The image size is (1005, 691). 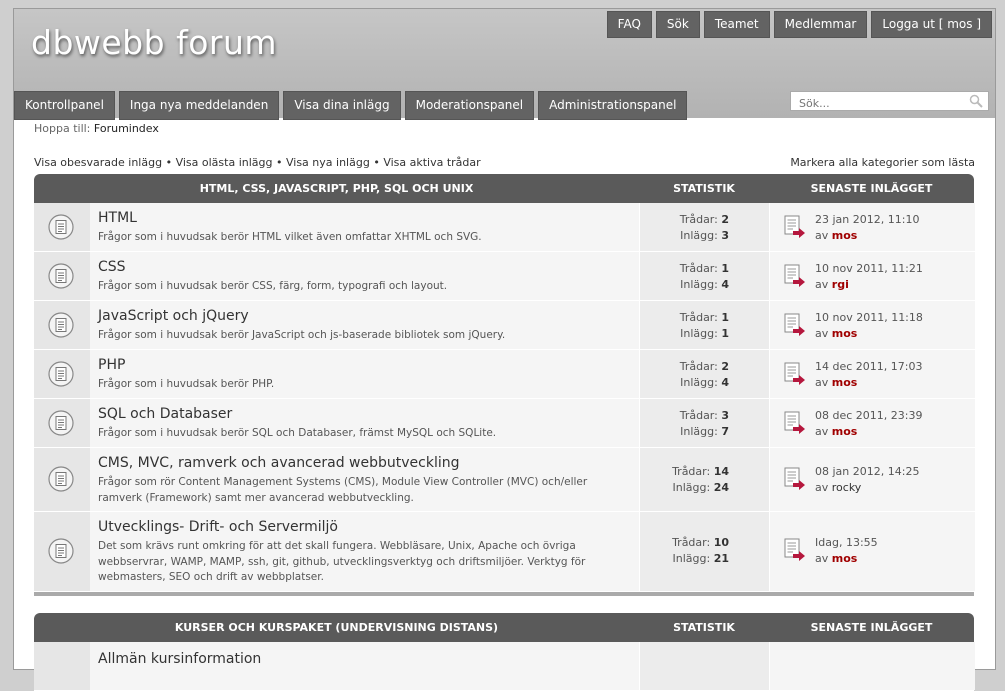 I want to click on tab-no-new-messages: Inga nya meddelanden, so click(x=199, y=105).